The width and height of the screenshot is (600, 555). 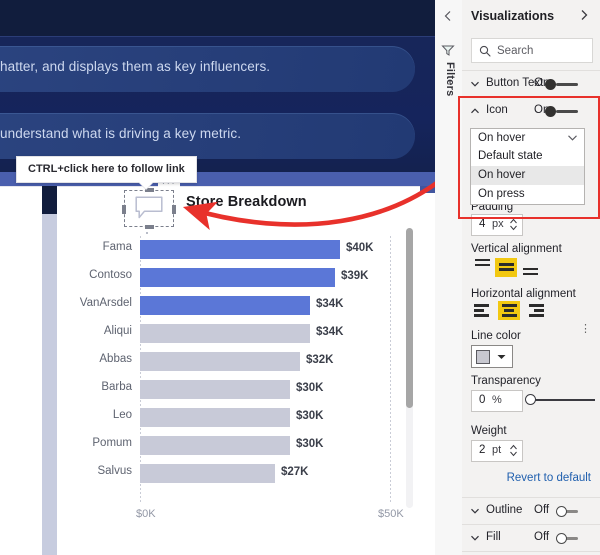 I want to click on chart-value-label: $39K, so click(x=355, y=276).